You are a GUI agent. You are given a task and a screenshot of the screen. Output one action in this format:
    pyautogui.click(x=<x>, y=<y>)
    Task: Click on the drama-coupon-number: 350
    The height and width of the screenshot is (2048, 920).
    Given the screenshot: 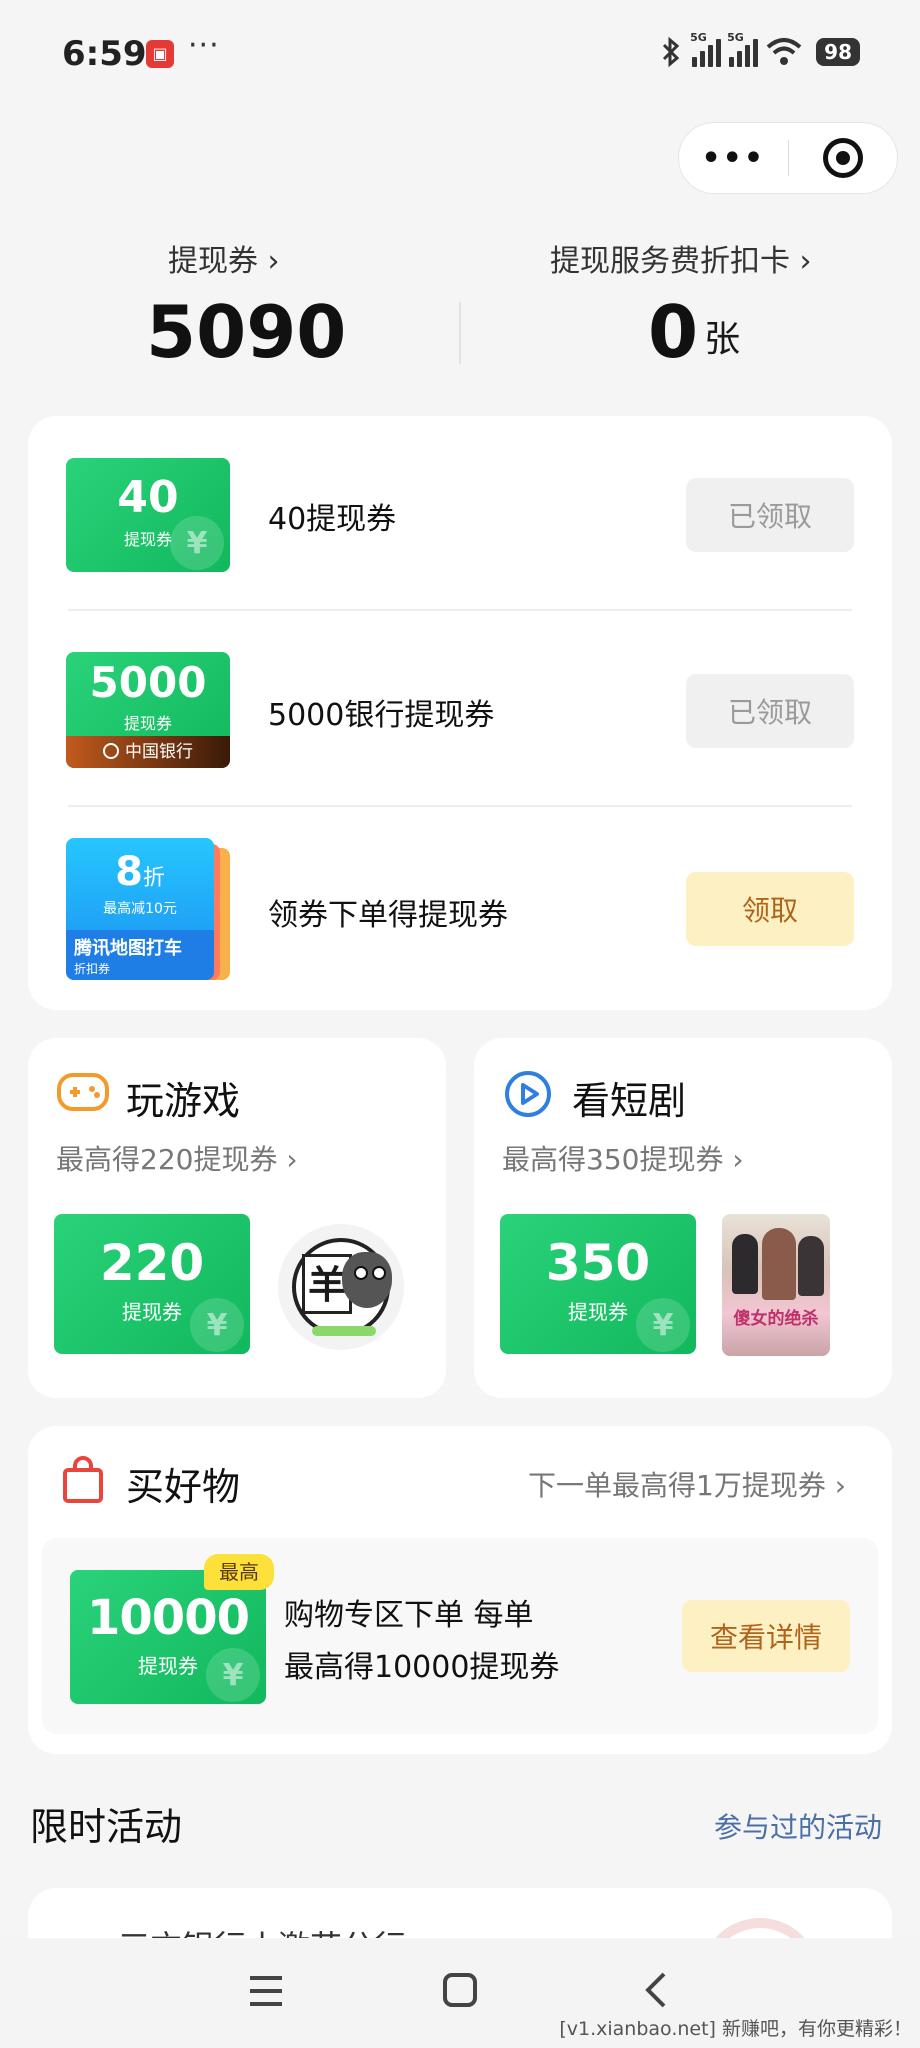 What is the action you would take?
    pyautogui.click(x=598, y=1263)
    